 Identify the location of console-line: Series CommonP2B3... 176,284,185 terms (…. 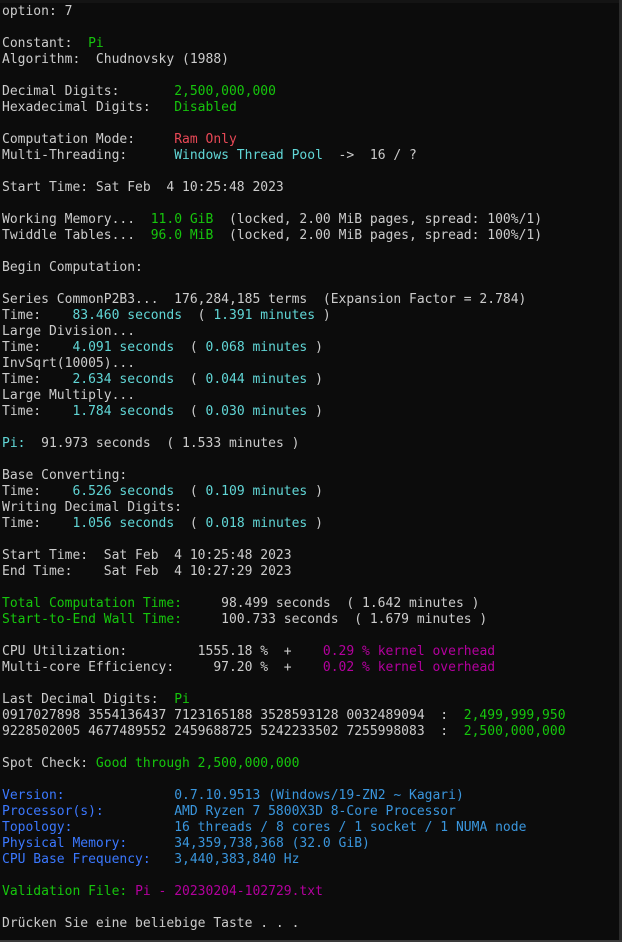
(312, 300).